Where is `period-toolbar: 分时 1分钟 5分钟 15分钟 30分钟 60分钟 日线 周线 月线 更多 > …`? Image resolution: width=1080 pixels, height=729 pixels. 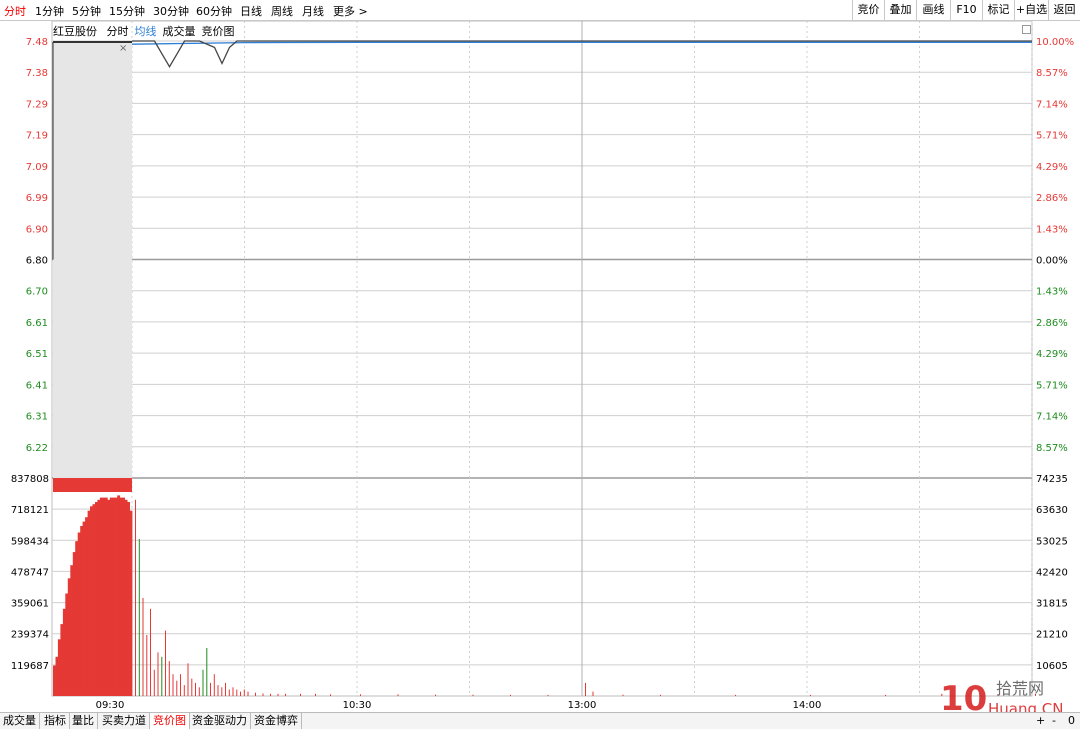
period-toolbar: 分时 1分钟 5分钟 15分钟 30分钟 60分钟 日线 周线 月线 更多 > … is located at coordinates (540, 10).